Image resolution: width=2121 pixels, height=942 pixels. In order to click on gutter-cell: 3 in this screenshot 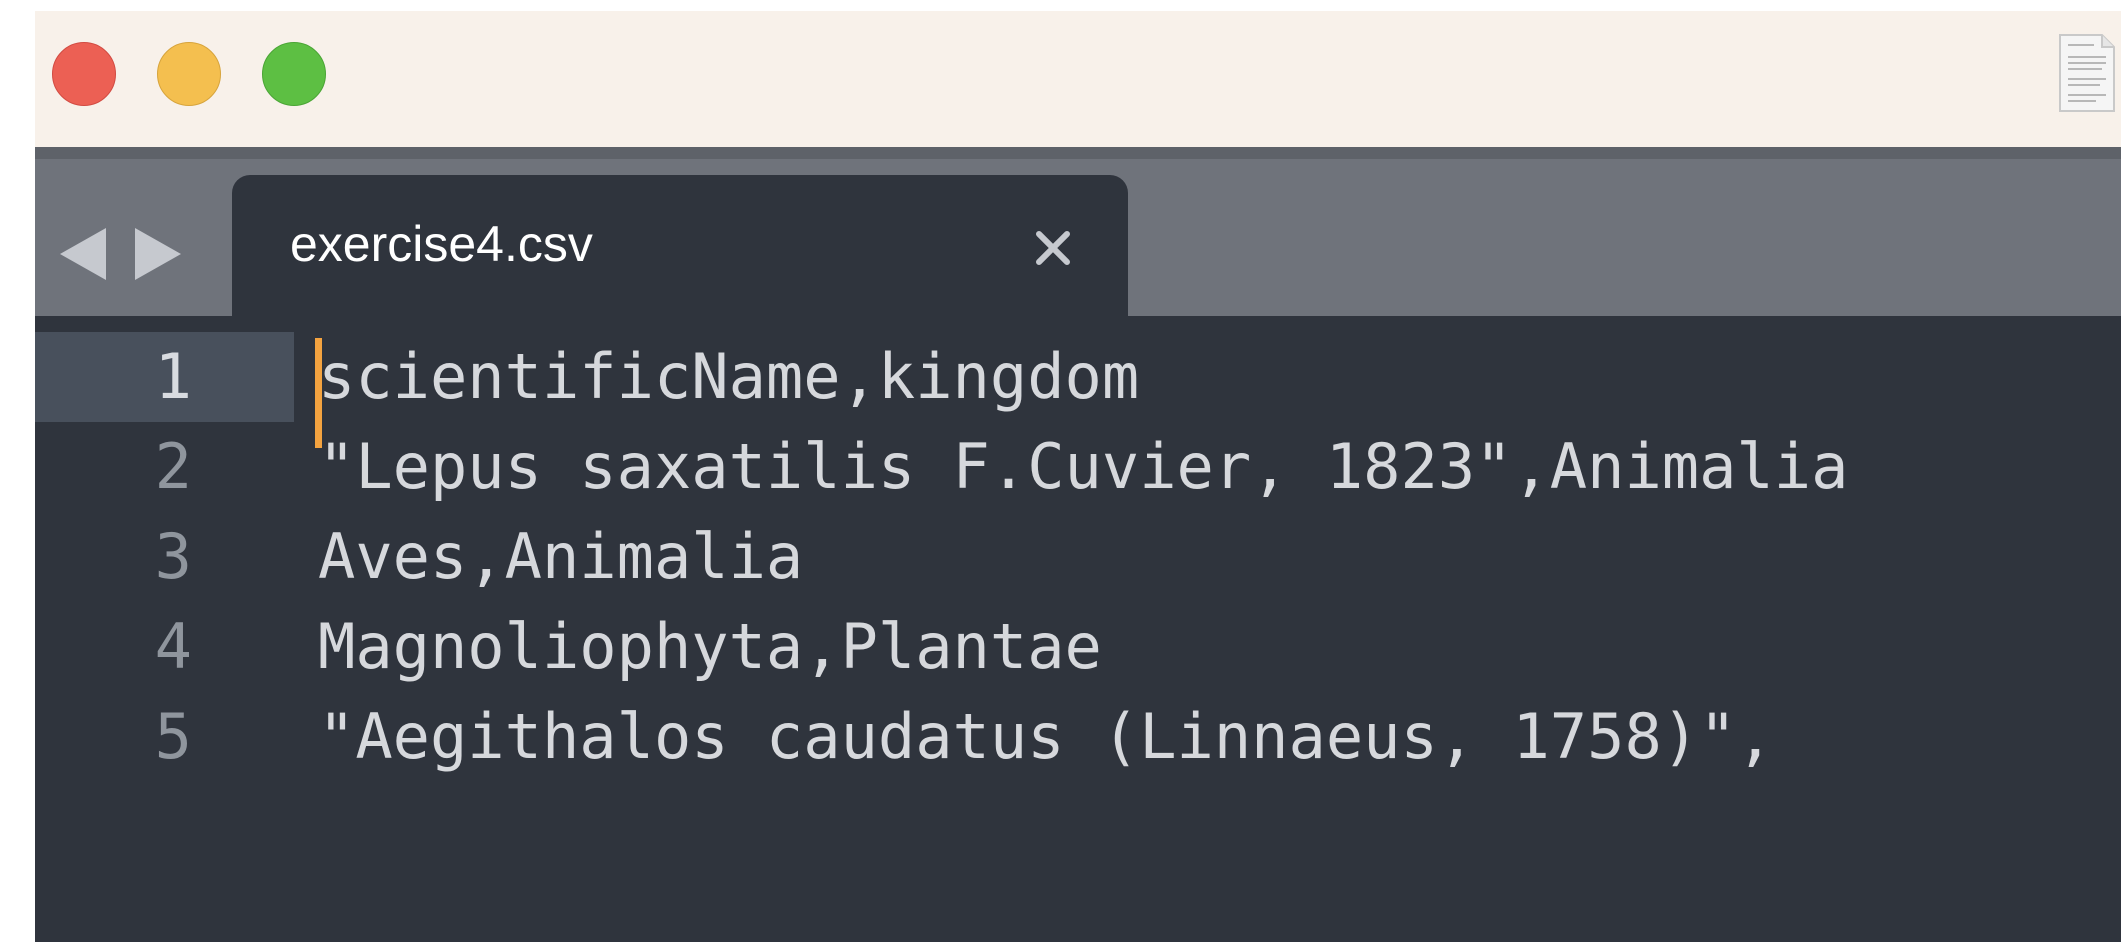, I will do `click(164, 557)`.